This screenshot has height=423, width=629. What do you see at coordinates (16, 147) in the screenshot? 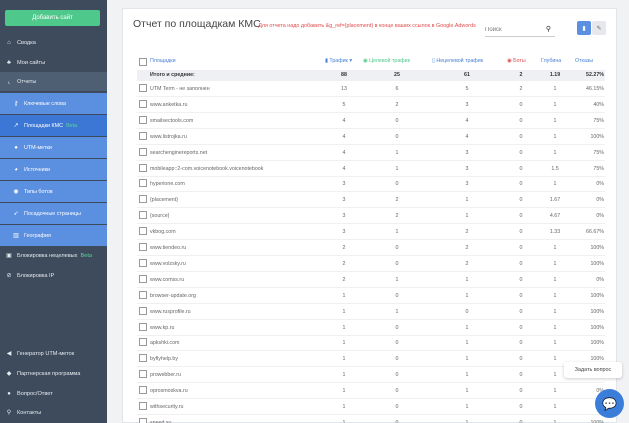
I see `tags-icon: ●` at bounding box center [16, 147].